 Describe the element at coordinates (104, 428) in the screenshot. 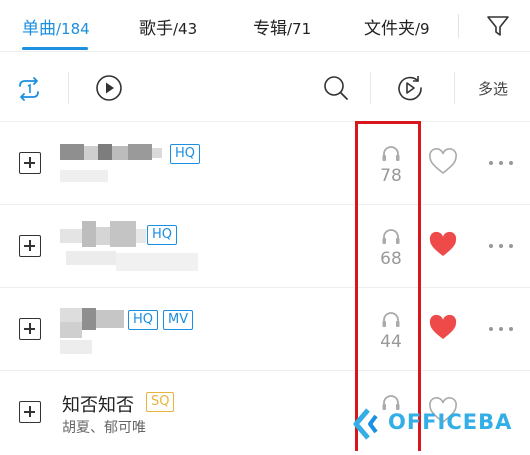

I see `song-artist: 胡夏、郁可唯` at that location.